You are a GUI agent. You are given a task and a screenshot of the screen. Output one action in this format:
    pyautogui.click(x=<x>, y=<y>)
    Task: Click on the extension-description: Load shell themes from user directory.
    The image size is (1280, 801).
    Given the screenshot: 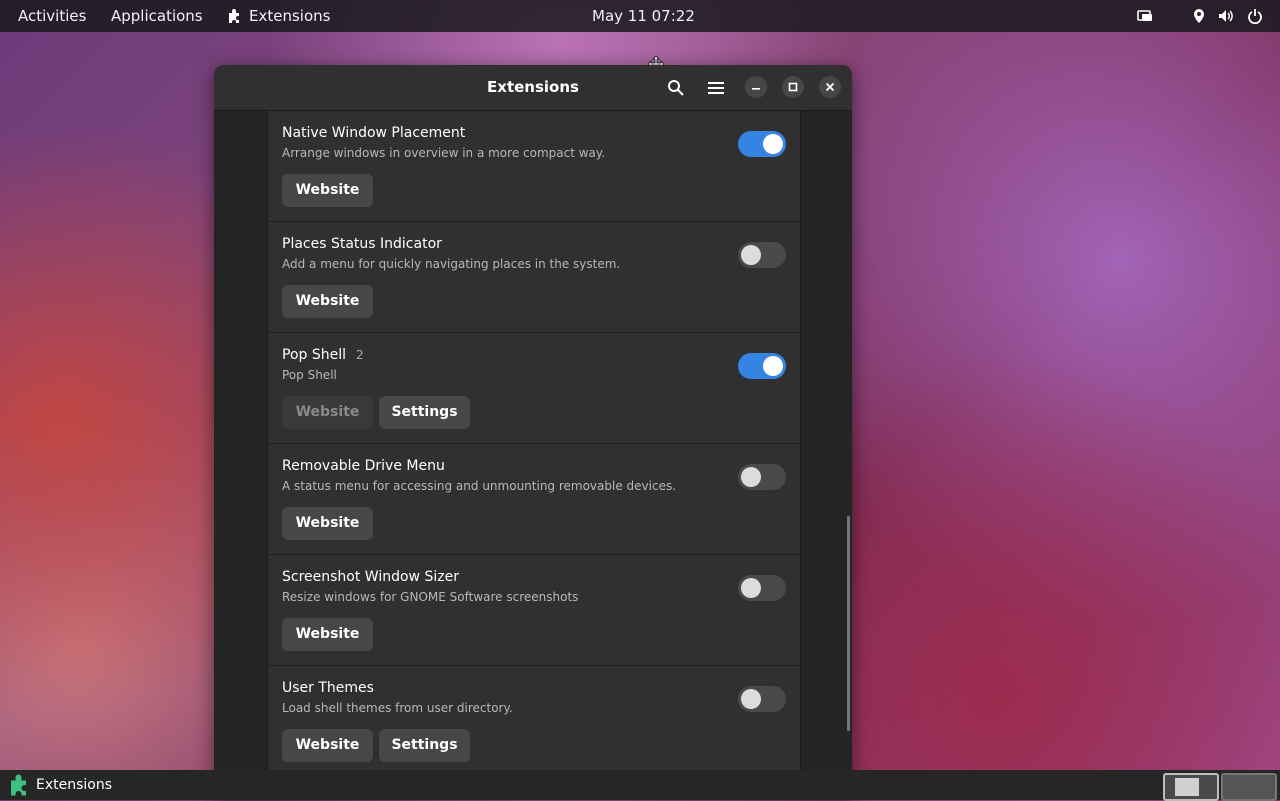 What is the action you would take?
    pyautogui.click(x=397, y=708)
    